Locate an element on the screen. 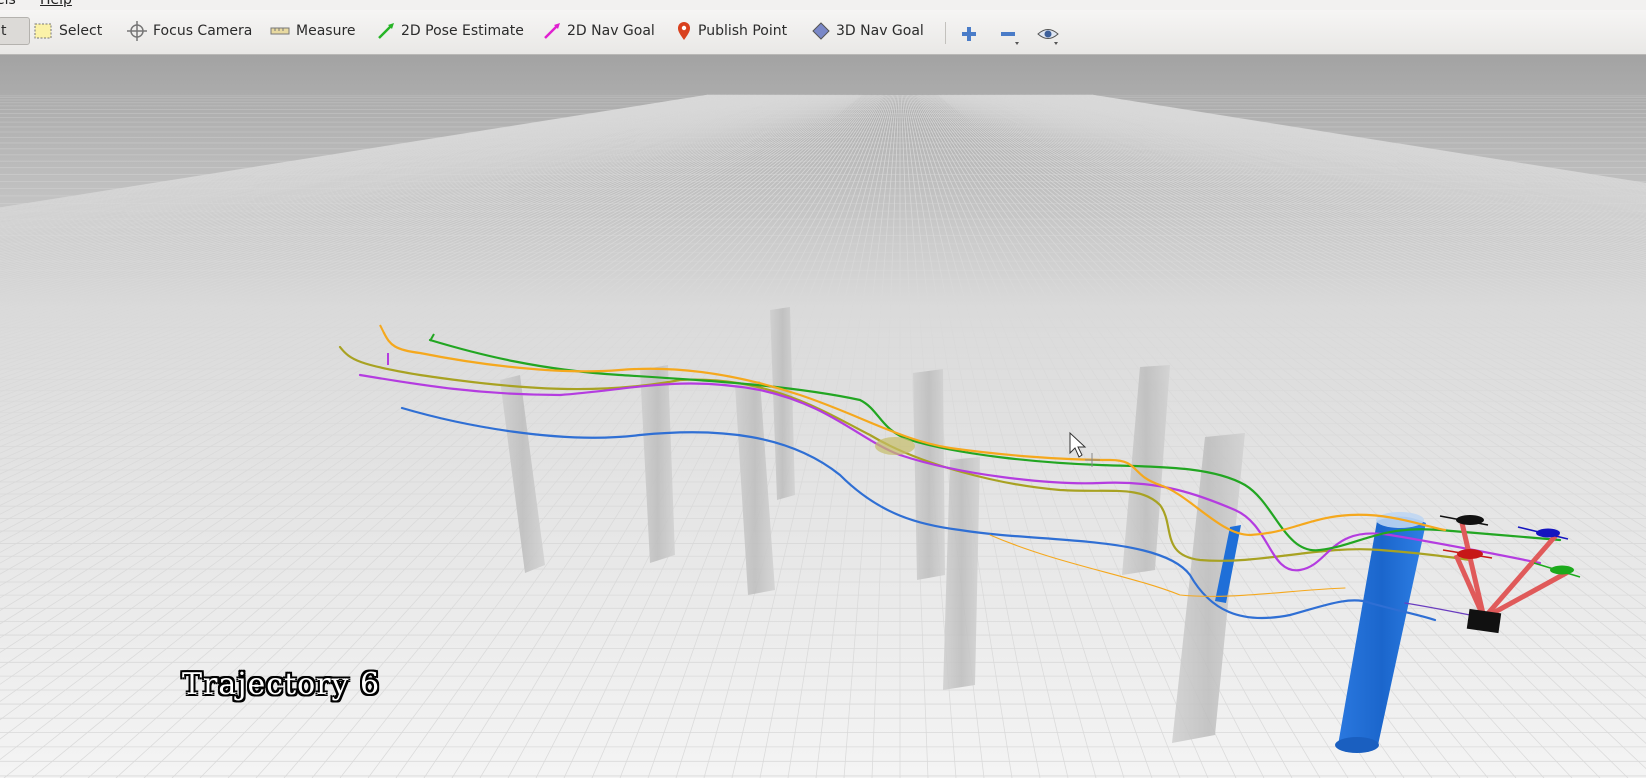  publish-point-tool-button: Publish Point is located at coordinates (731, 31).